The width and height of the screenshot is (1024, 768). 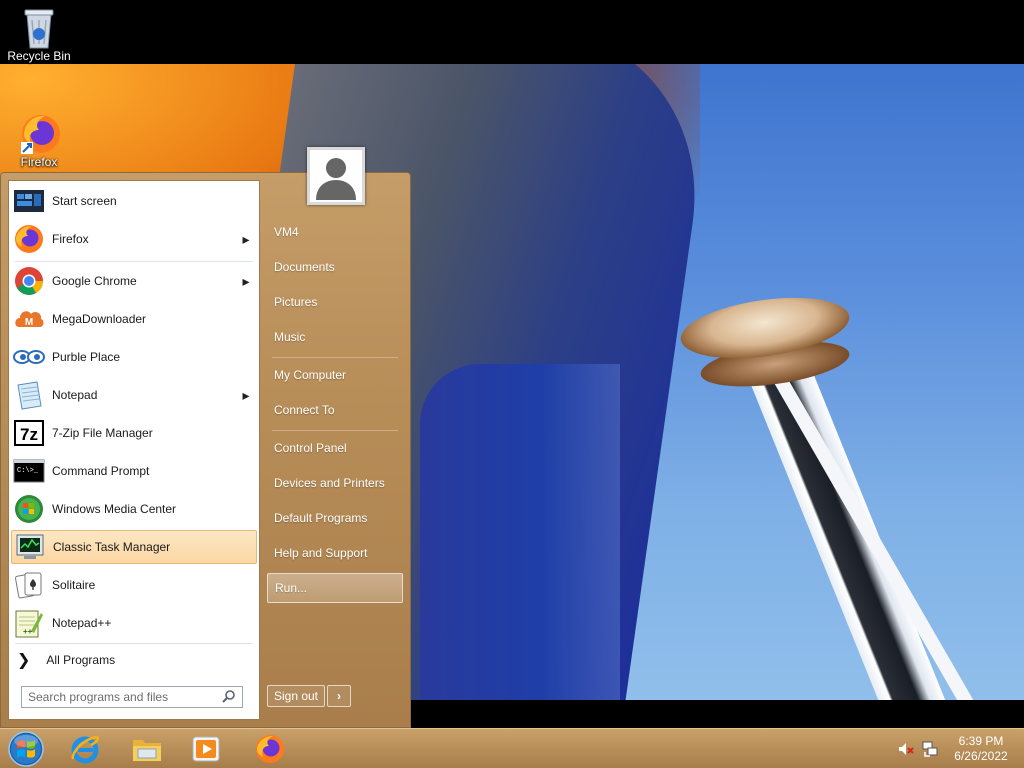 What do you see at coordinates (906, 749) in the screenshot?
I see `volume-muted-icon` at bounding box center [906, 749].